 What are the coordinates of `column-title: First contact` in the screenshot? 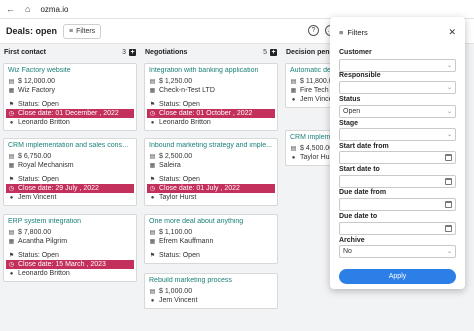 It's located at (25, 52).